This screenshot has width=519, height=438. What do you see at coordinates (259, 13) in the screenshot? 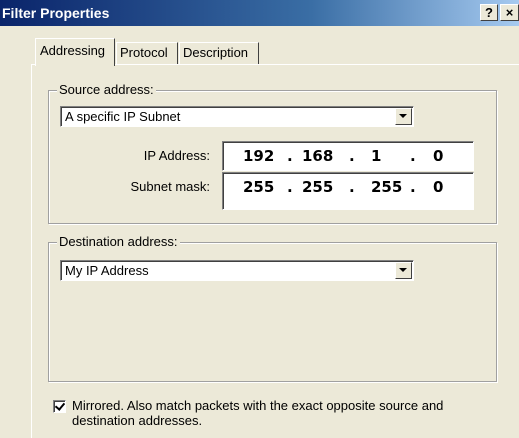
I see `title-bar: Filter Properties ? ×` at bounding box center [259, 13].